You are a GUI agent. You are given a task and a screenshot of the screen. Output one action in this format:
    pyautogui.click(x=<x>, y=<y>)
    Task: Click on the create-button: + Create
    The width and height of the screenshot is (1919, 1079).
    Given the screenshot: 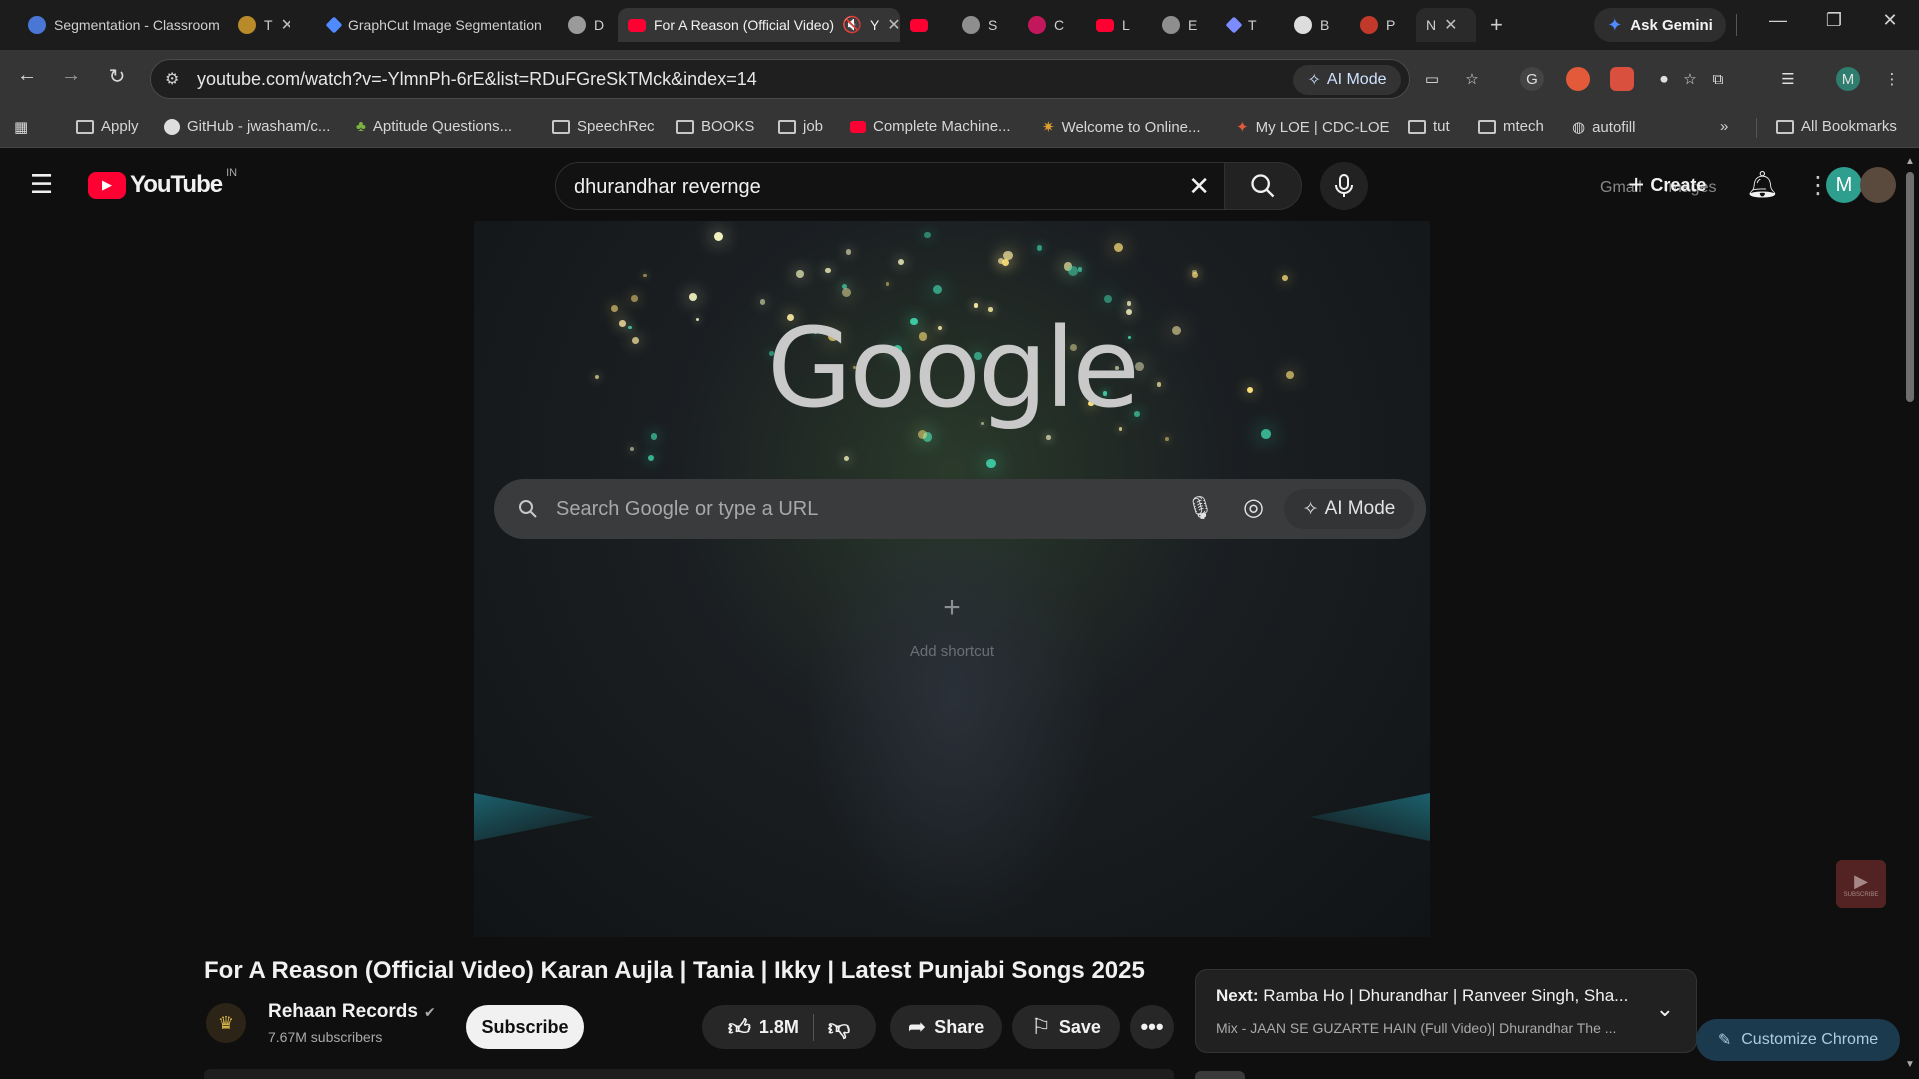 What is the action you would take?
    pyautogui.click(x=1667, y=185)
    